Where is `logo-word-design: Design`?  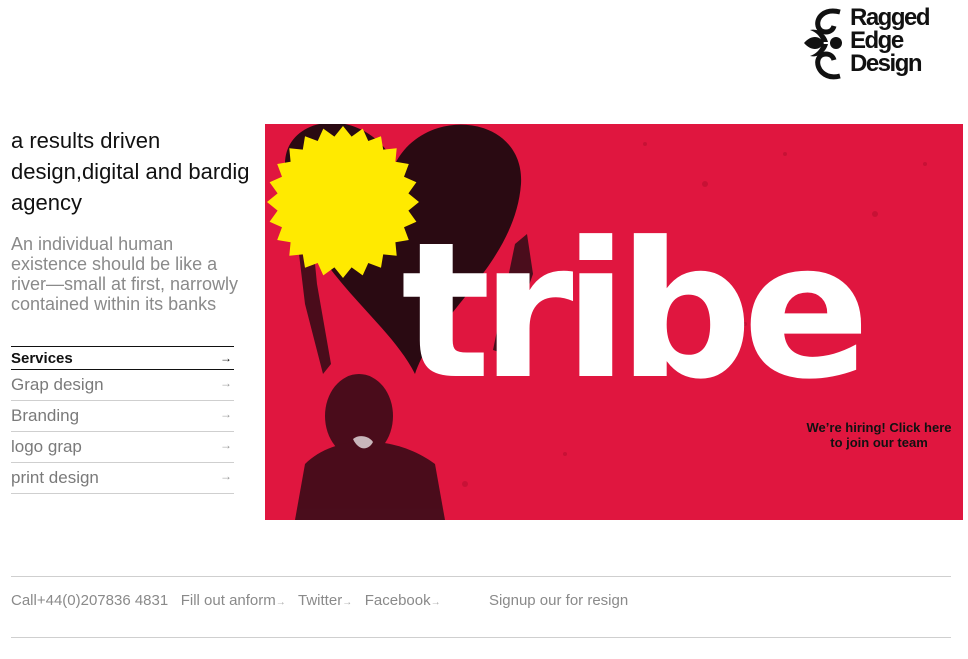 logo-word-design: Design is located at coordinates (886, 63).